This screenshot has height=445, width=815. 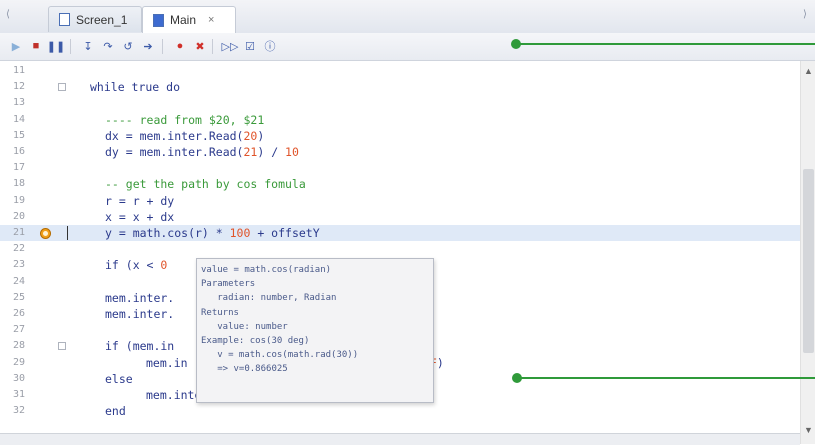 I want to click on line-number: 24, so click(x=19, y=282).